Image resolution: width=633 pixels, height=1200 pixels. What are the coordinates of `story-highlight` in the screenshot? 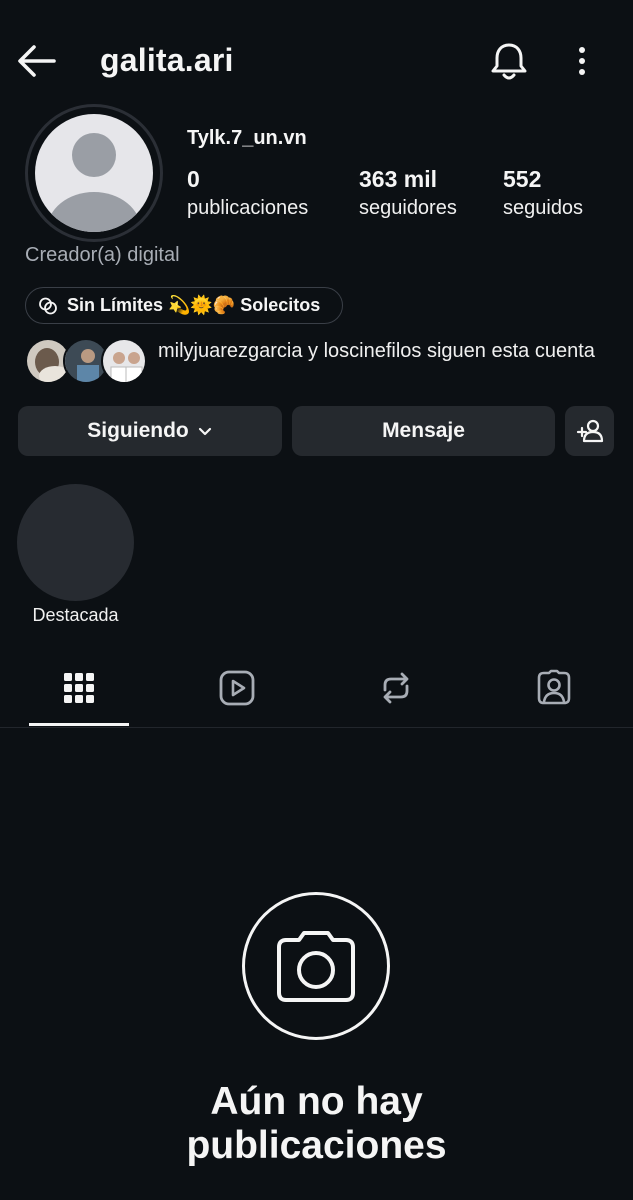 It's located at (75, 542).